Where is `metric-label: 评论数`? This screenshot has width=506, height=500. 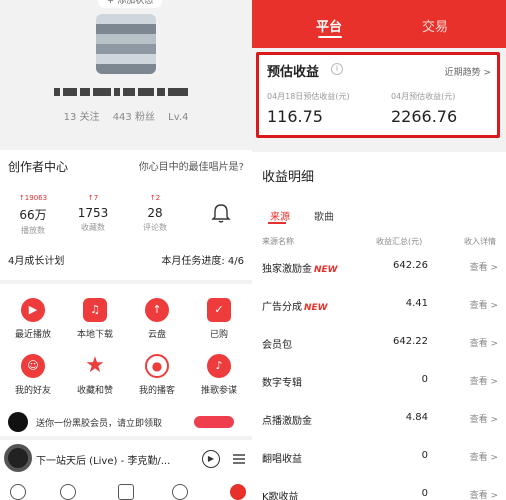
metric-label: 评论数 is located at coordinates (155, 227).